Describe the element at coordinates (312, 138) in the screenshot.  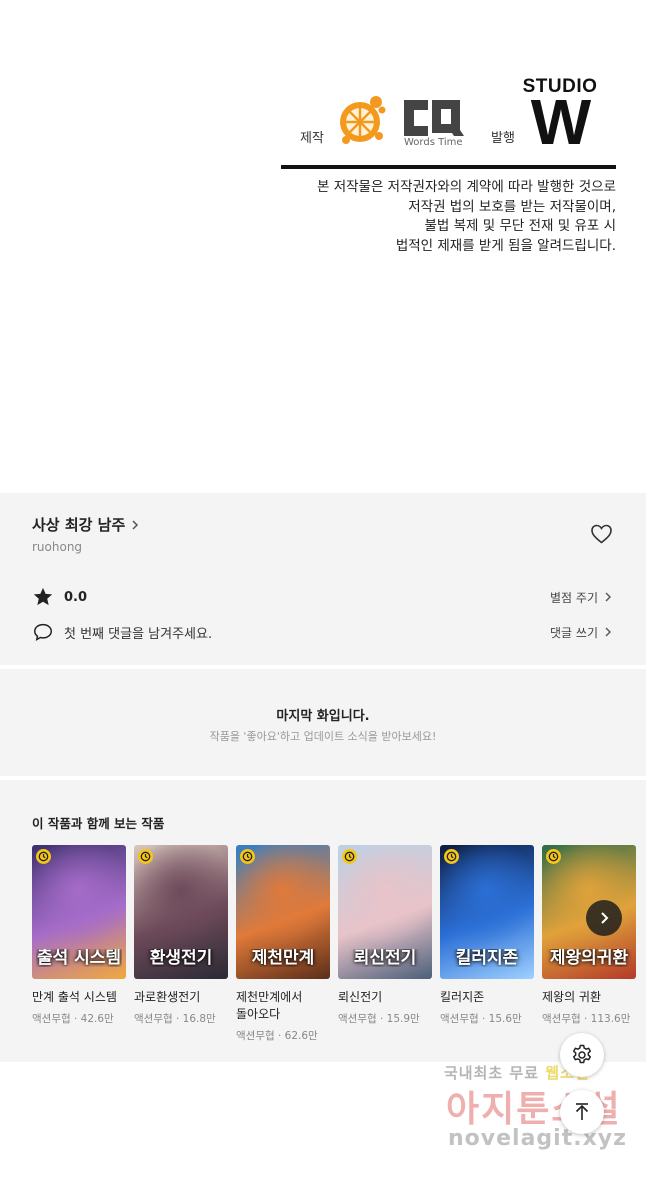
I see `production-label: 제작` at that location.